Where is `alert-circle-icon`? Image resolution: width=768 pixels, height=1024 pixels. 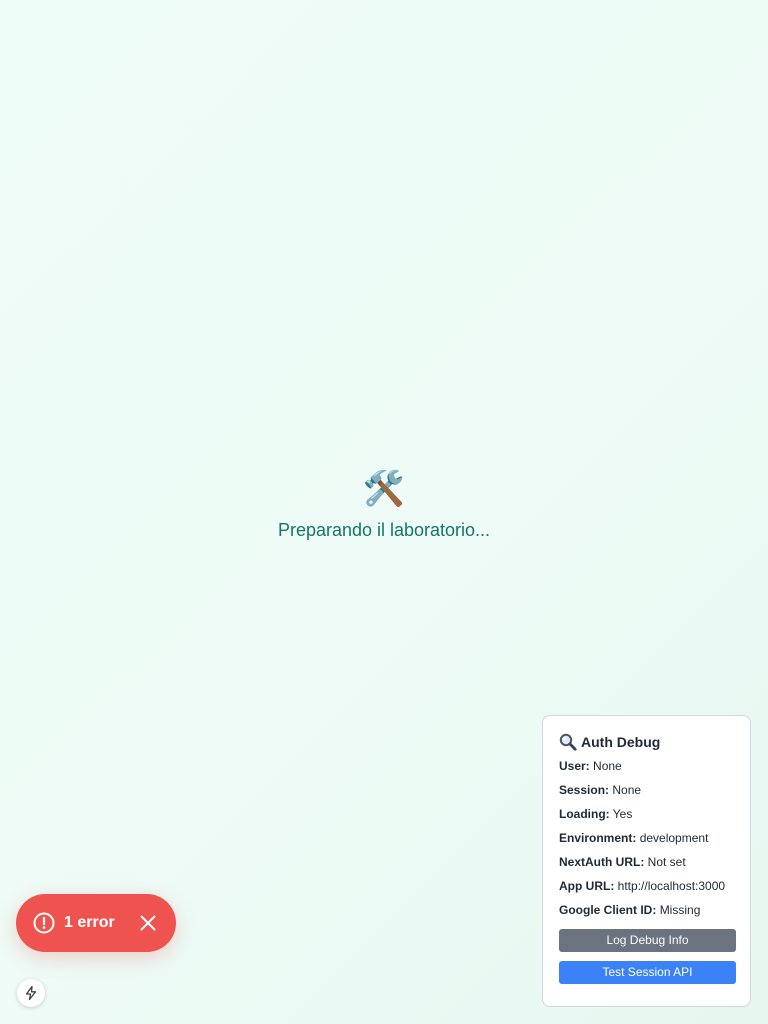
alert-circle-icon is located at coordinates (44, 923).